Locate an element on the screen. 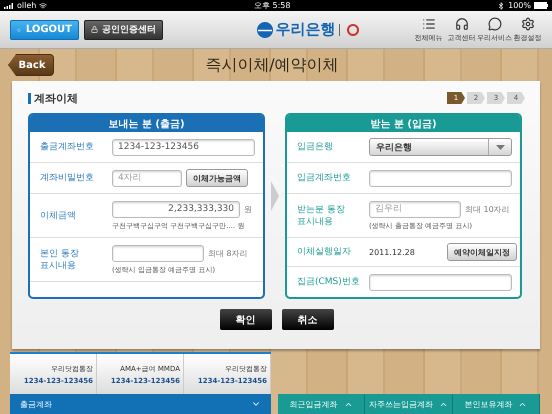  field-label: 입금은행 is located at coordinates (315, 147).